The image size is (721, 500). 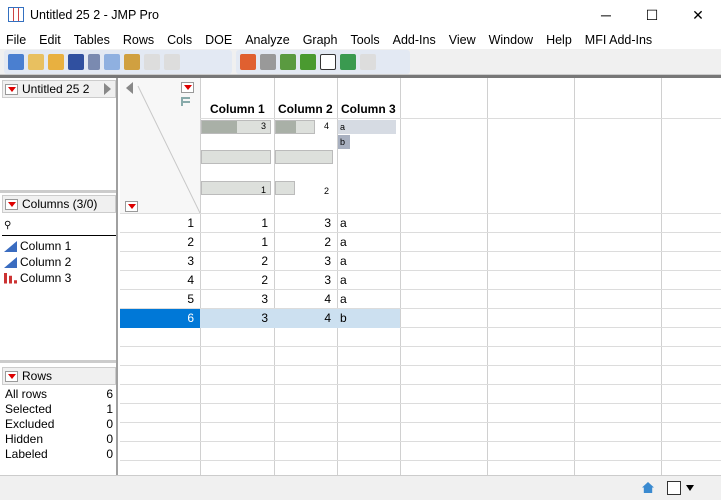 What do you see at coordinates (160, 299) in the screenshot?
I see `row-number: 5` at bounding box center [160, 299].